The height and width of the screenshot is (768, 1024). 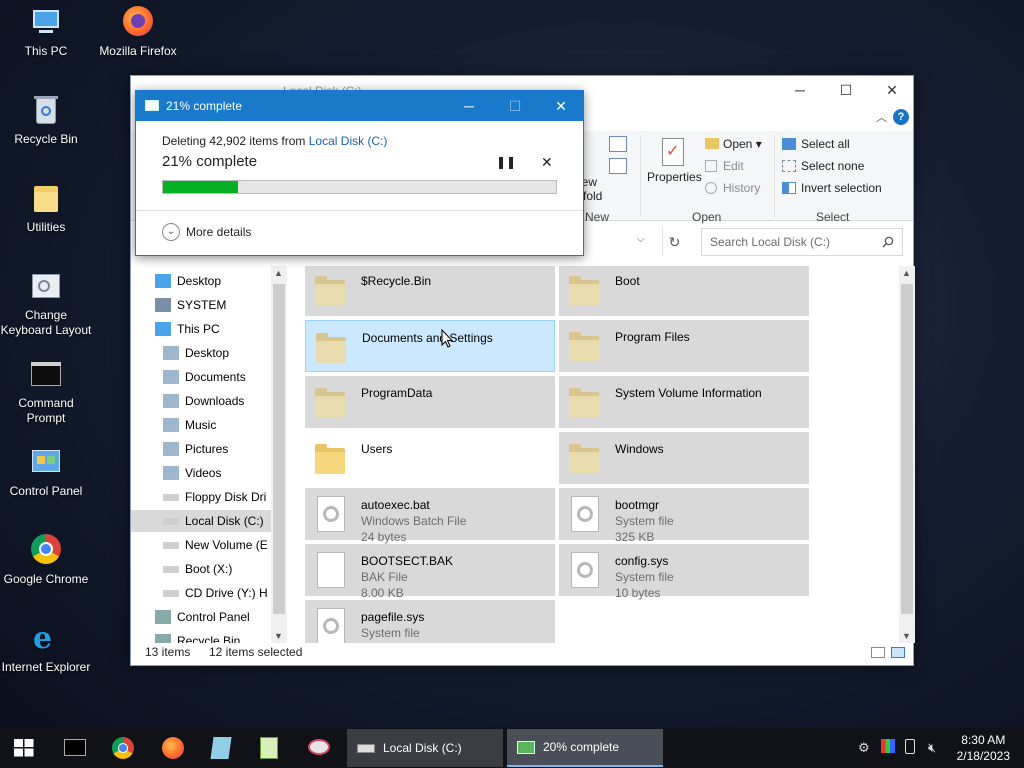 I want to click on search-input: Search Local Disk (C:), so click(x=802, y=242).